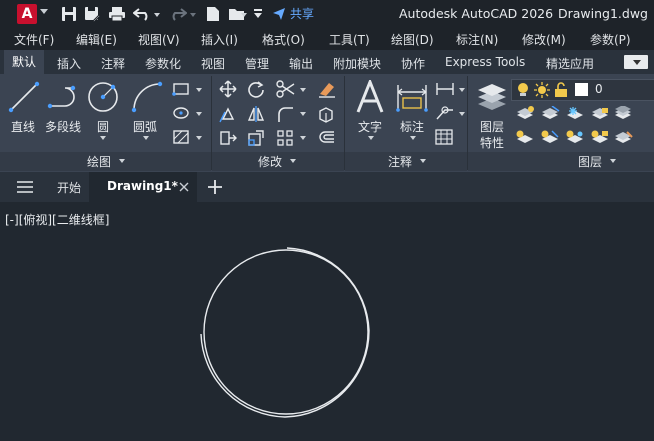 Image resolution: width=654 pixels, height=441 pixels. I want to click on trim-dropdown-icon, so click(303, 90).